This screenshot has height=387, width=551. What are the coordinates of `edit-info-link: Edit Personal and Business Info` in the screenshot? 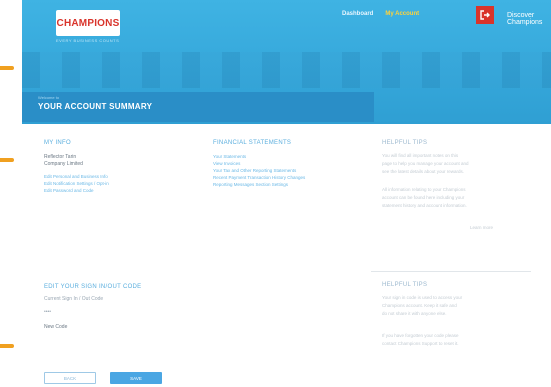 It's located at (76, 176).